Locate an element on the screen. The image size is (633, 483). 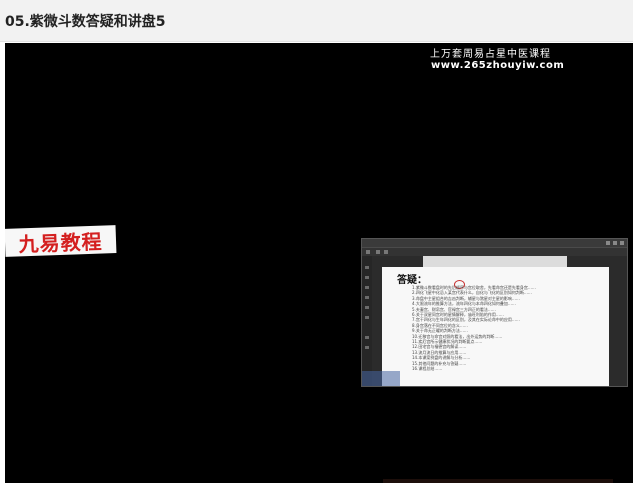
page-title: 05.紫微斗数答疑和讲盘5 is located at coordinates (85, 22).